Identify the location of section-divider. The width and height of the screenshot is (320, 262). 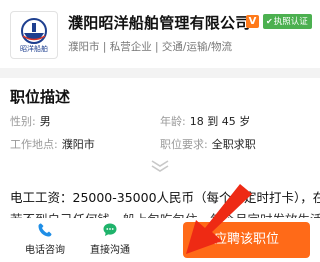
(160, 73).